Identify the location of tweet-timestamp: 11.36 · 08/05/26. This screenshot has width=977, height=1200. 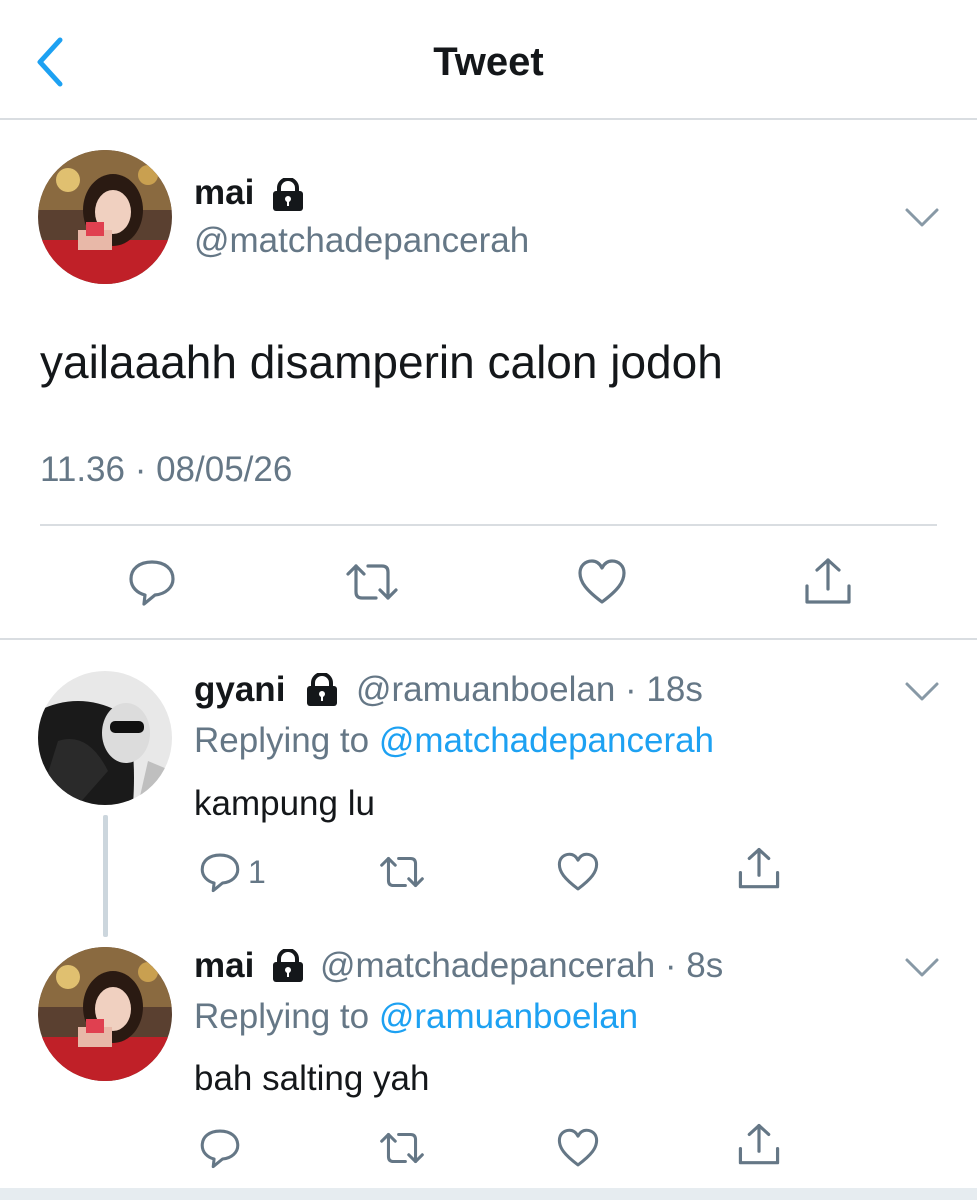
(166, 469).